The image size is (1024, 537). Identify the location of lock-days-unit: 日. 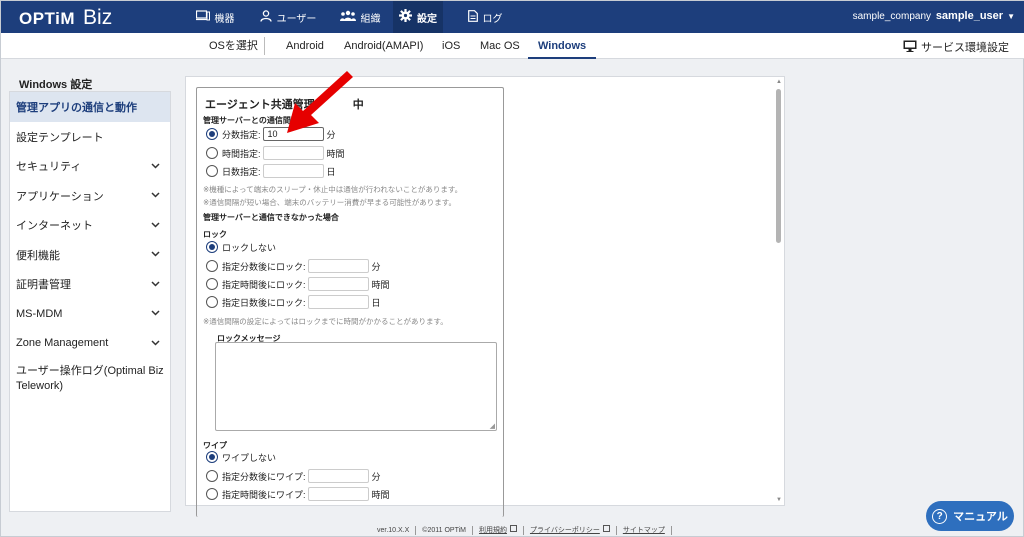
(376, 302).